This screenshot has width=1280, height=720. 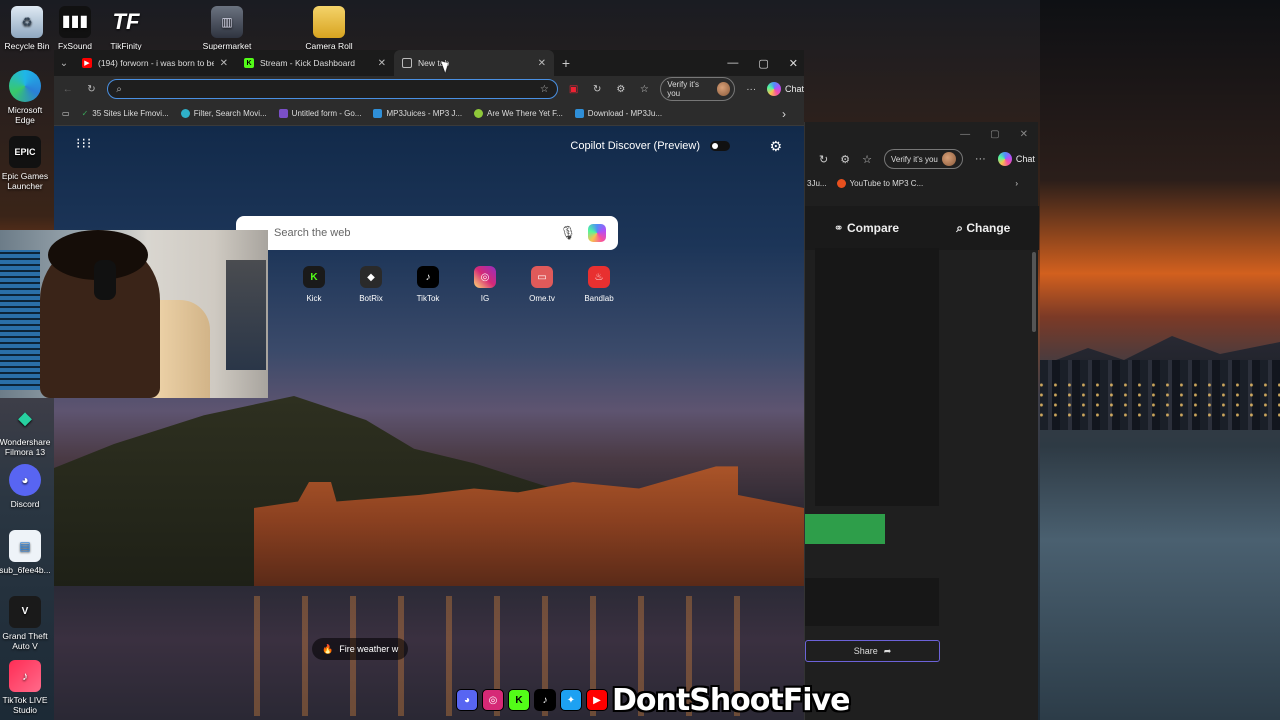 I want to click on quick-link-tiktok: ♪ TikTok, so click(x=428, y=284).